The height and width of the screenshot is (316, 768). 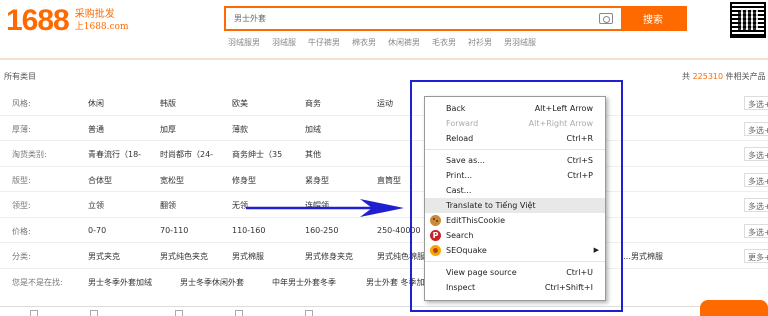 What do you see at coordinates (734, 308) in the screenshot?
I see `mascot-logo-icon` at bounding box center [734, 308].